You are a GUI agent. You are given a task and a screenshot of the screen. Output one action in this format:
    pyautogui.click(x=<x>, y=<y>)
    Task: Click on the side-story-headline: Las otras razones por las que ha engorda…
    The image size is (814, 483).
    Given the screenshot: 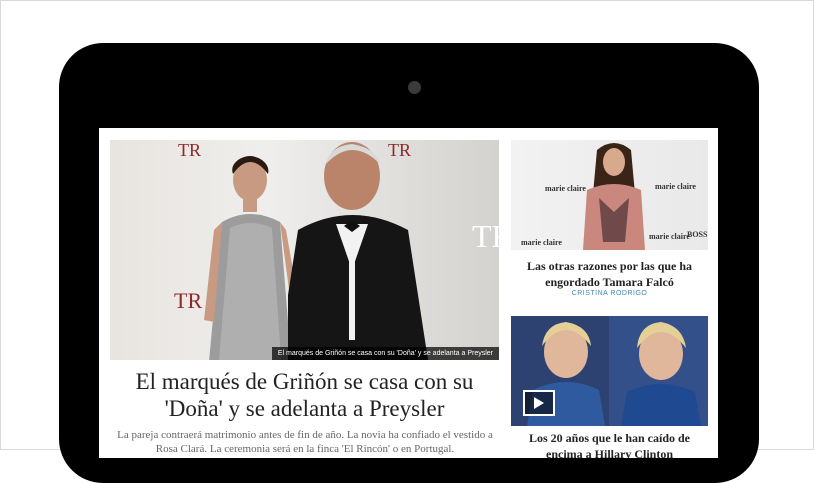 What is the action you would take?
    pyautogui.click(x=609, y=274)
    